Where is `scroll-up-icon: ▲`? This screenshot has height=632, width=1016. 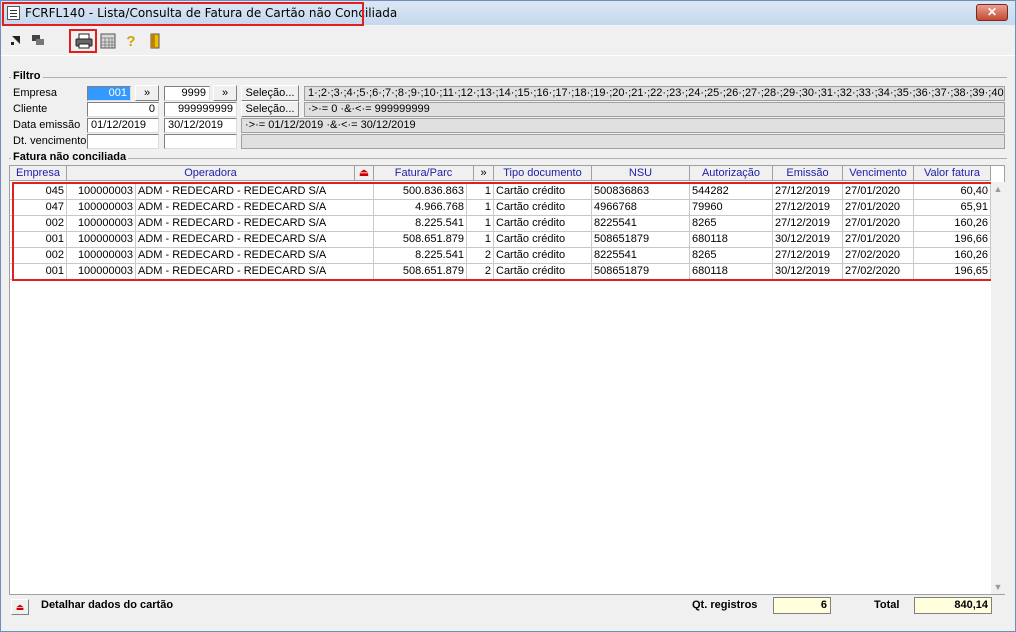 scroll-up-icon: ▲ is located at coordinates (998, 189).